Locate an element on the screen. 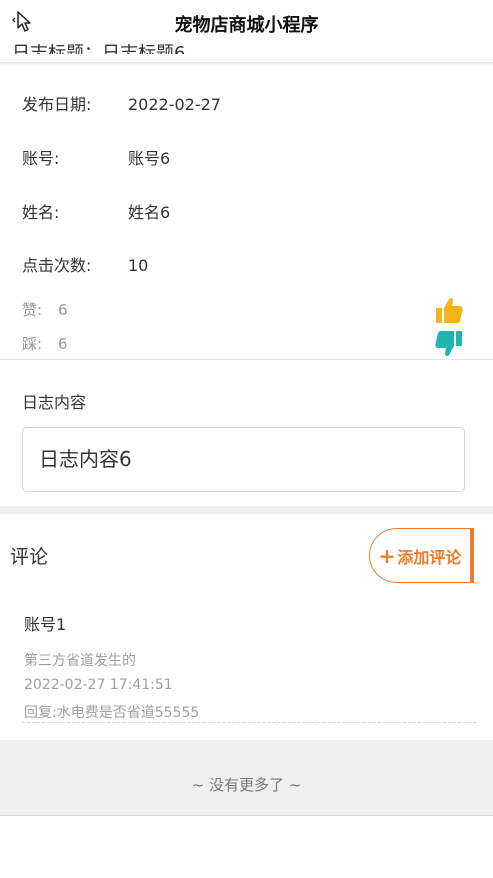 This screenshot has width=493, height=878. like-count: 6 is located at coordinates (63, 310).